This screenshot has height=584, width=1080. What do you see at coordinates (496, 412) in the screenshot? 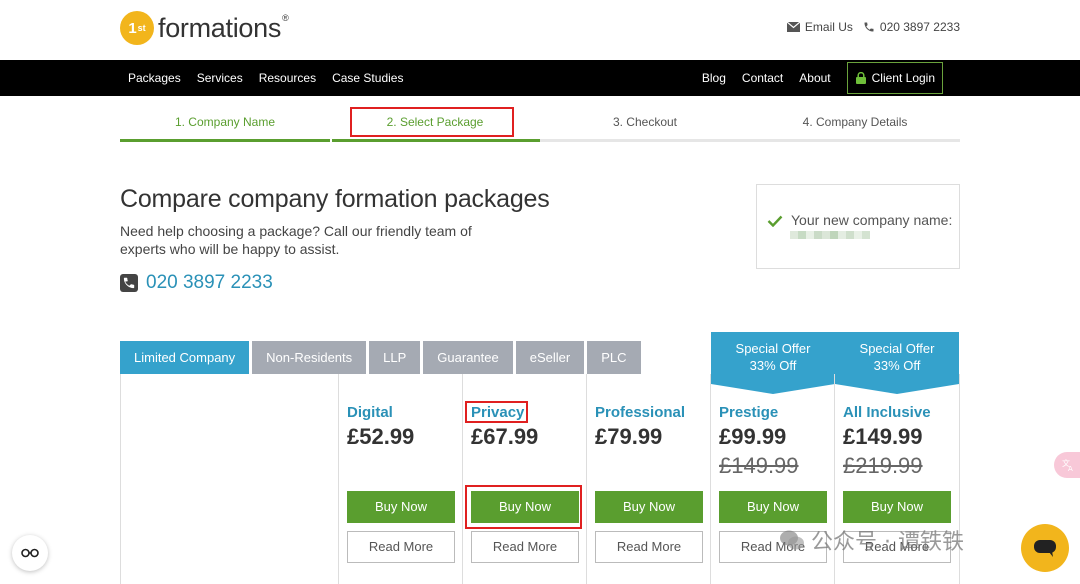
I see `highlight-box-privacy-name` at bounding box center [496, 412].